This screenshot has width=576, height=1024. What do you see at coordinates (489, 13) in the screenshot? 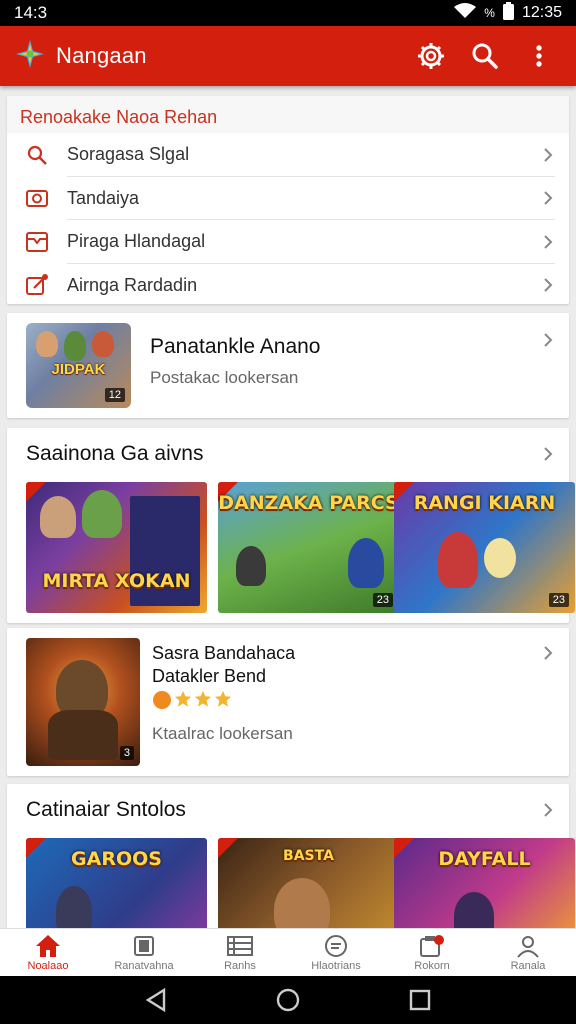
I see `battery-percent: %` at bounding box center [489, 13].